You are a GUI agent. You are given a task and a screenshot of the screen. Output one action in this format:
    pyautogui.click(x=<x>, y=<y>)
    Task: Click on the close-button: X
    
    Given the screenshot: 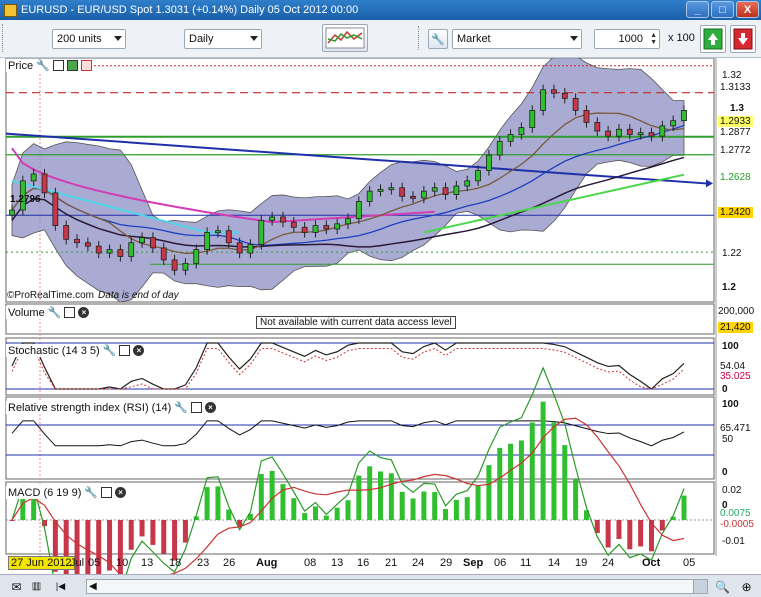 What is the action you would take?
    pyautogui.click(x=747, y=9)
    